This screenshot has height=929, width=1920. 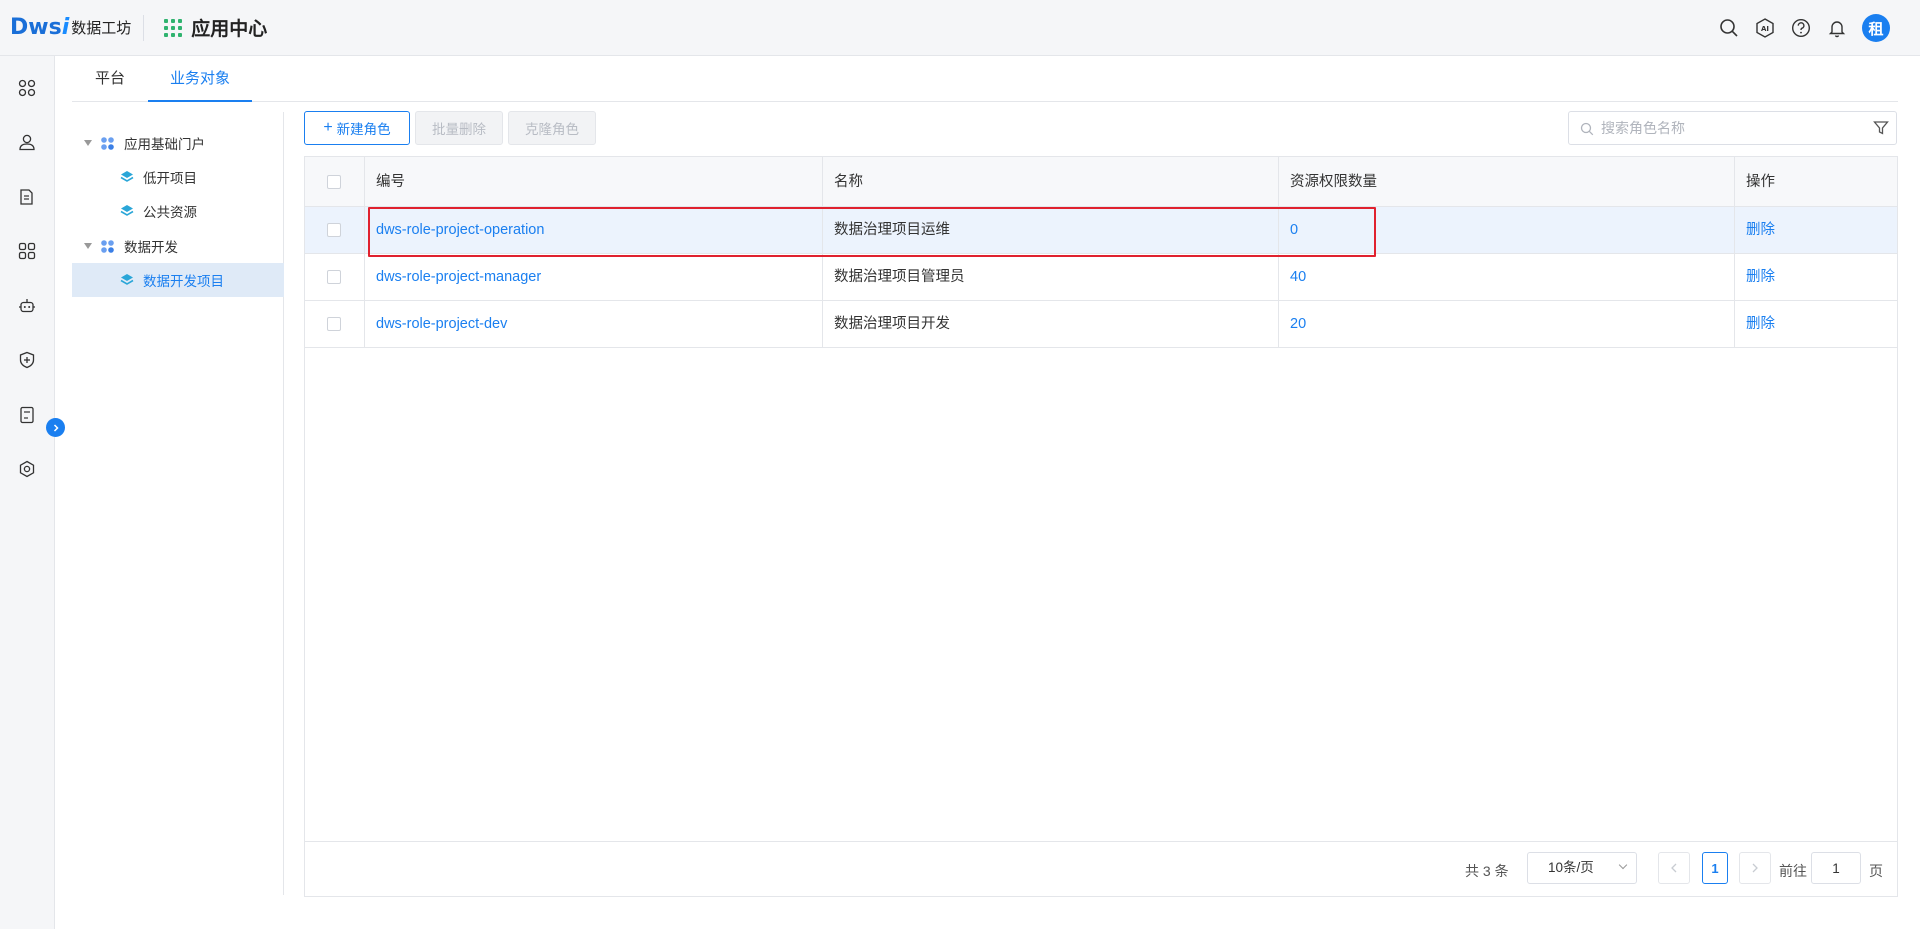 What do you see at coordinates (101, 28) in the screenshot?
I see `logo-text: 数据工坊` at bounding box center [101, 28].